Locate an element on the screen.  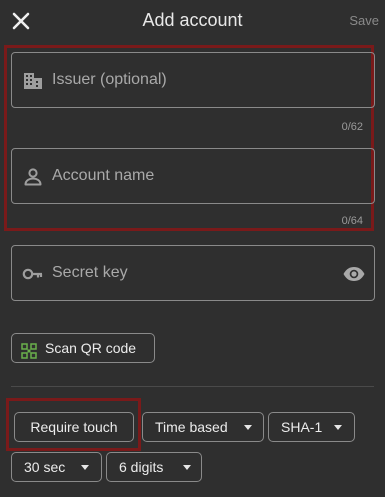
qr-code-icon is located at coordinates (29, 349).